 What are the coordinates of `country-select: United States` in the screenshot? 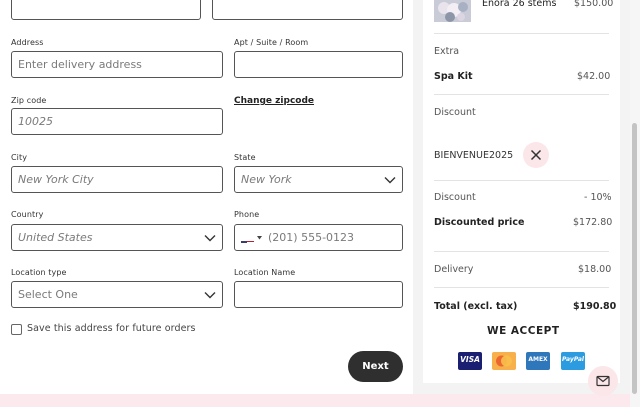 It's located at (117, 237).